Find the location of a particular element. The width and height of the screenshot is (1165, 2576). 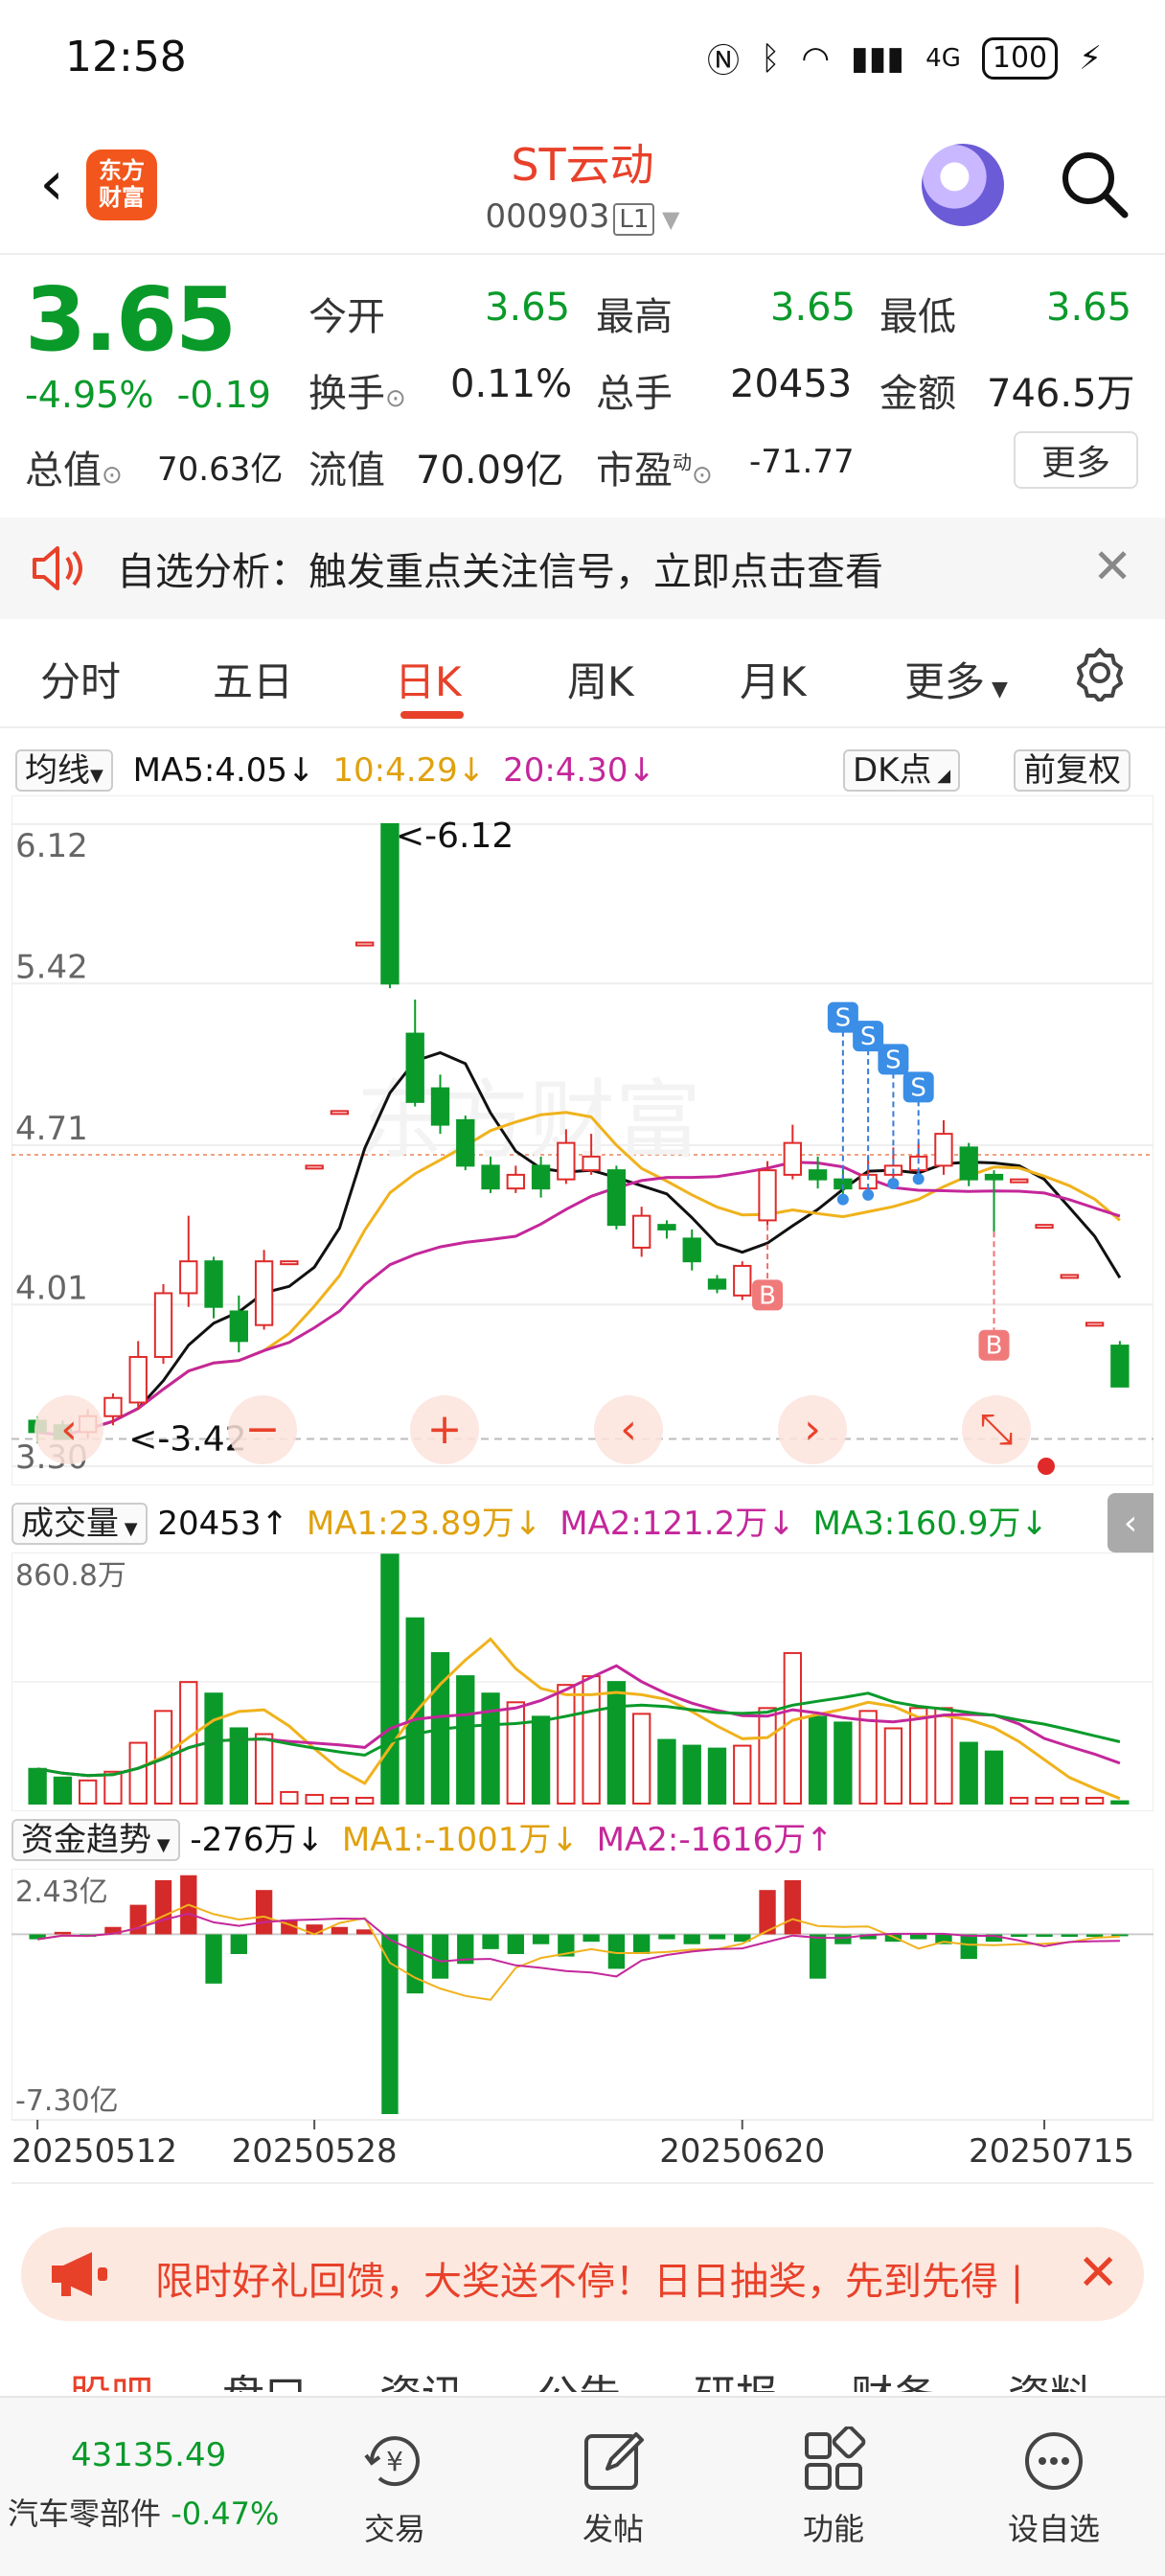

ma5-value: MA5:4.05↓ is located at coordinates (224, 770).